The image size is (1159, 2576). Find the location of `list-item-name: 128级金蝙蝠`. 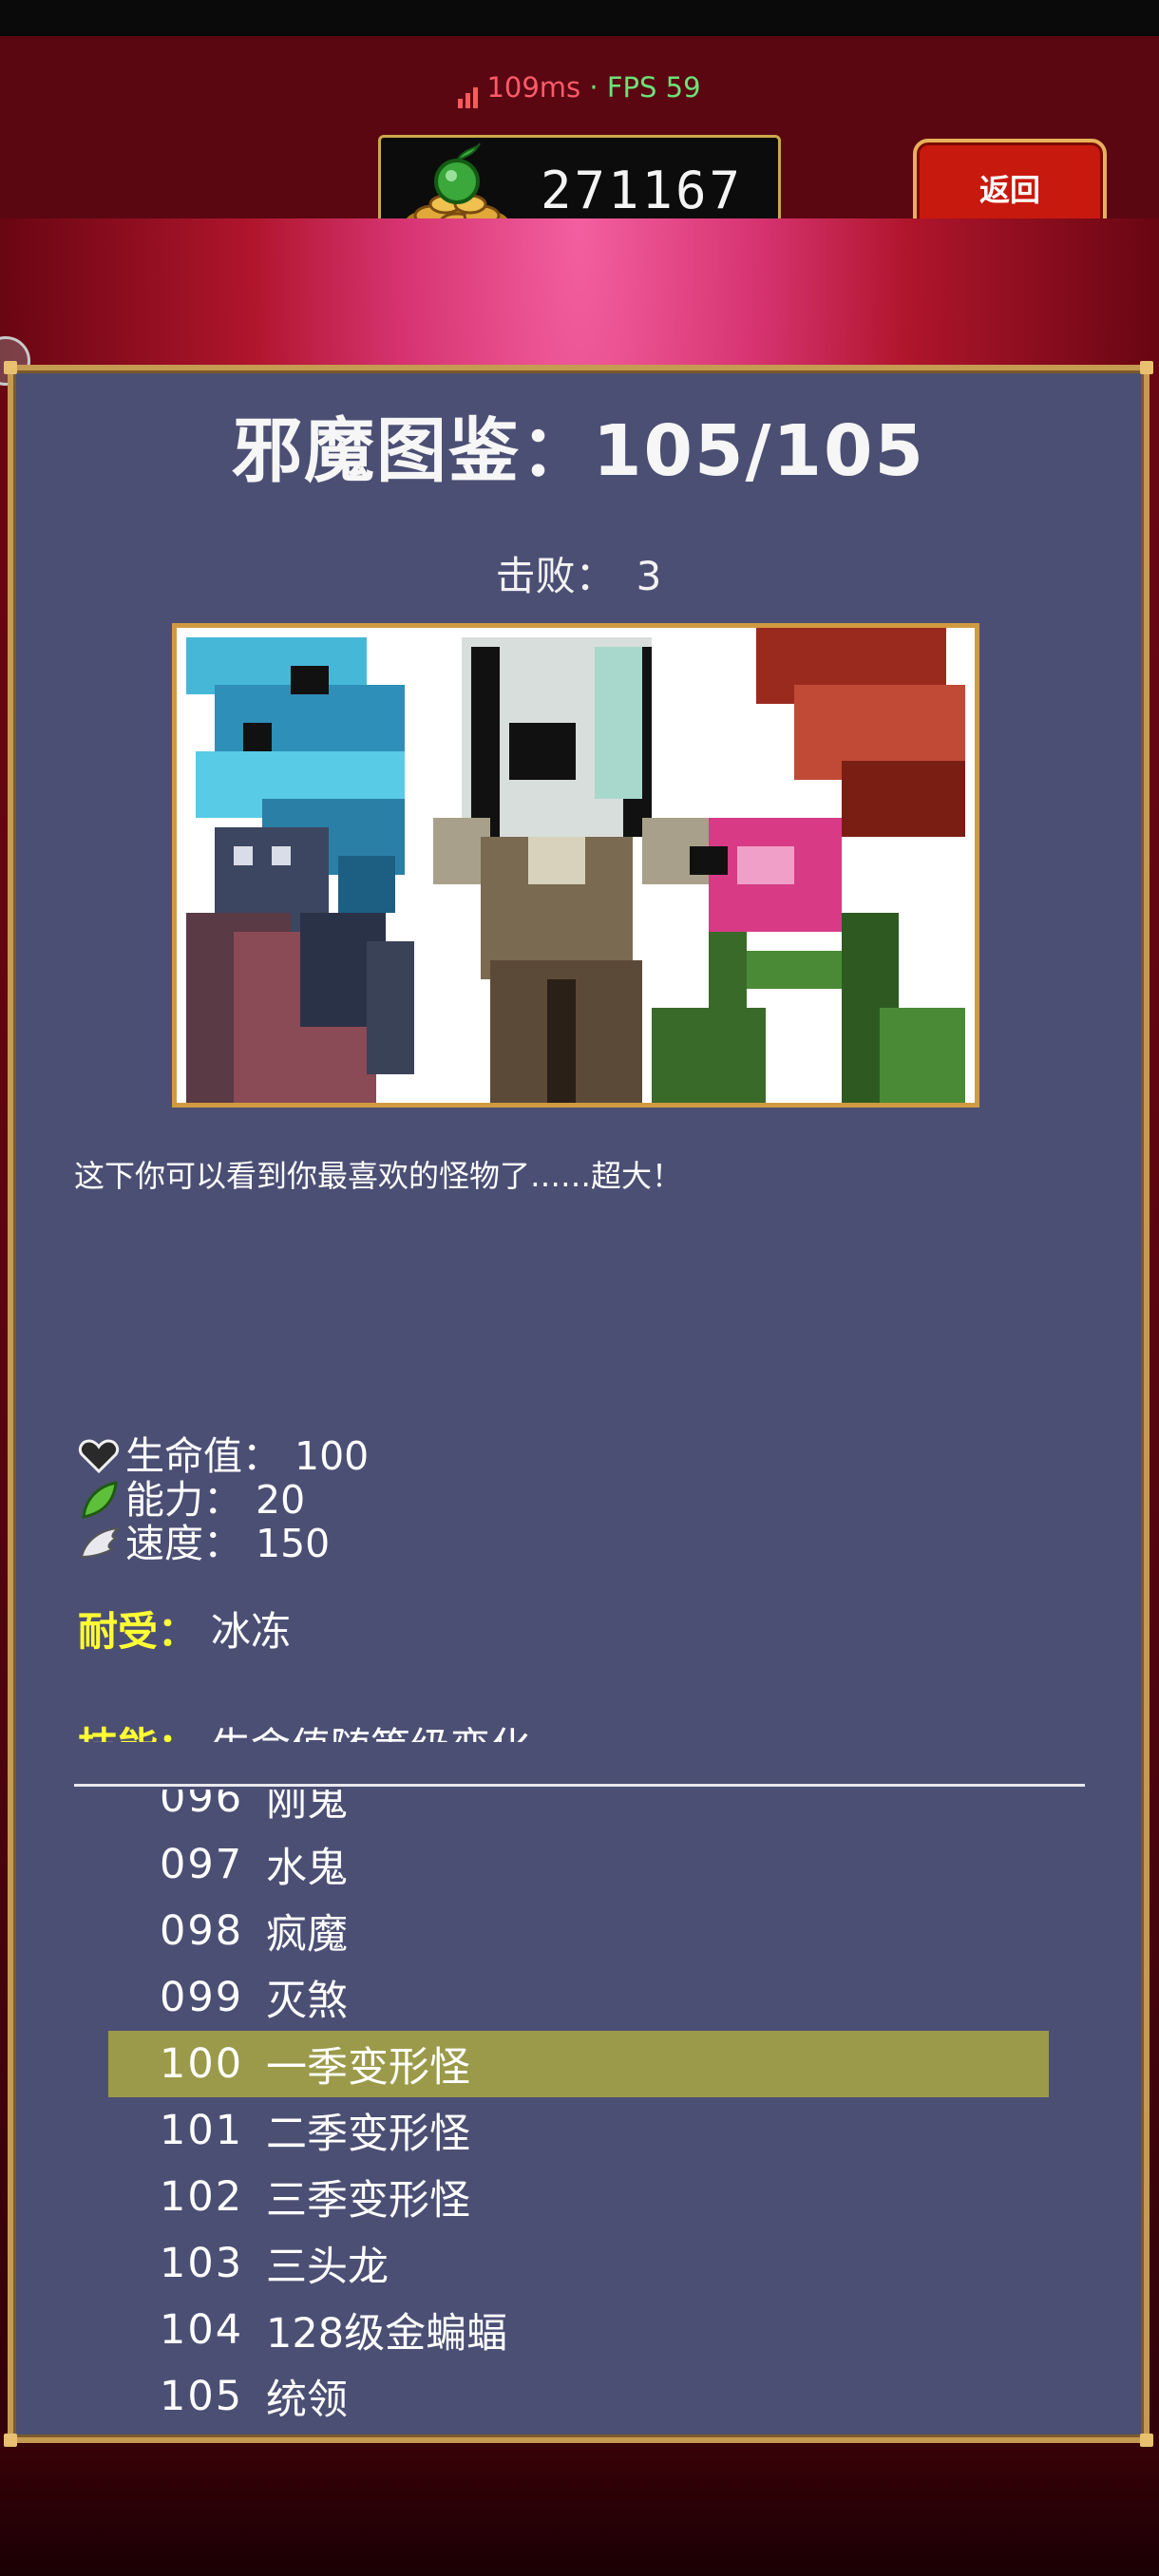

list-item-name: 128级金蝙蝠 is located at coordinates (387, 2334).